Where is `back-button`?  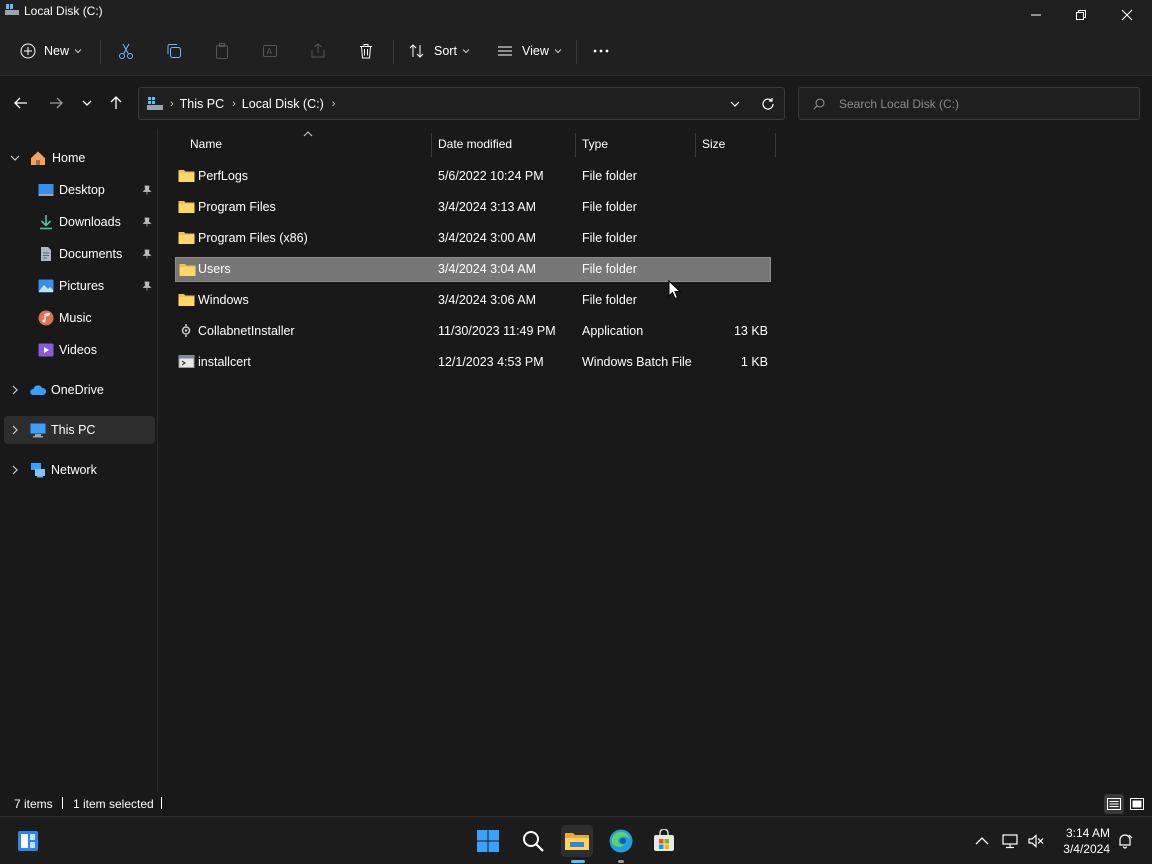
back-button is located at coordinates (21, 103).